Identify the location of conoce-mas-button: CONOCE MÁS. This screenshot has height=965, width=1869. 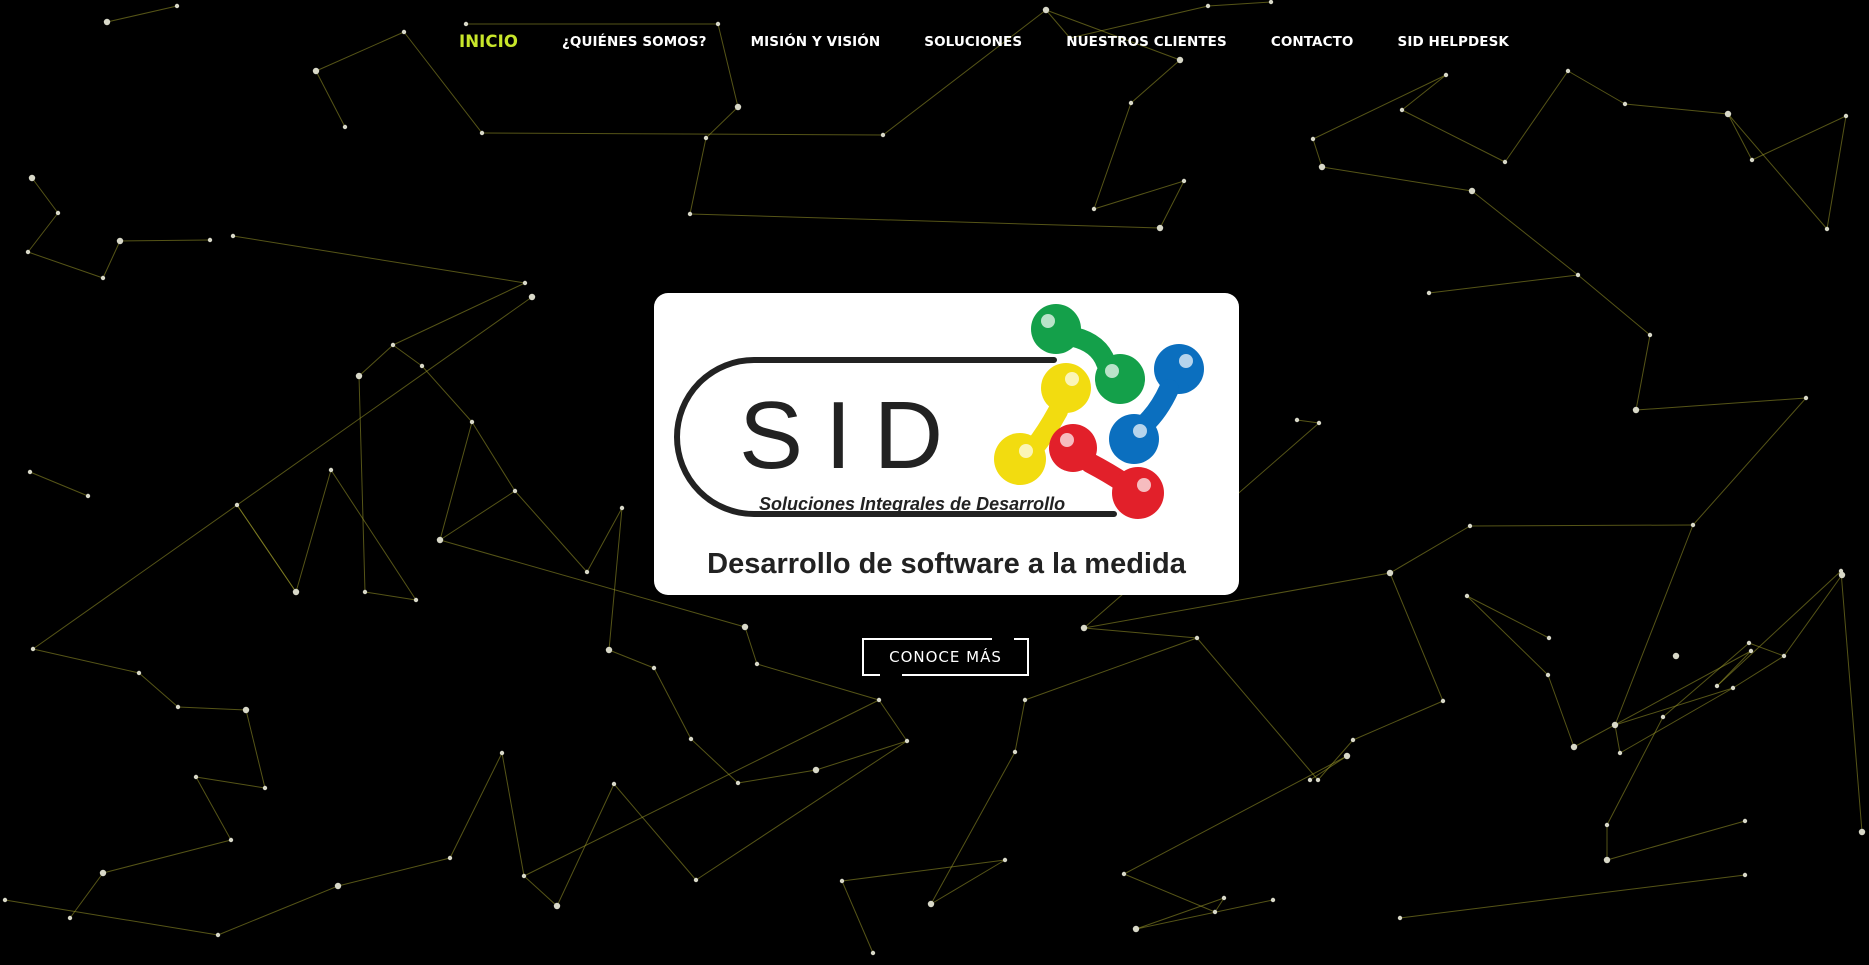
(945, 657).